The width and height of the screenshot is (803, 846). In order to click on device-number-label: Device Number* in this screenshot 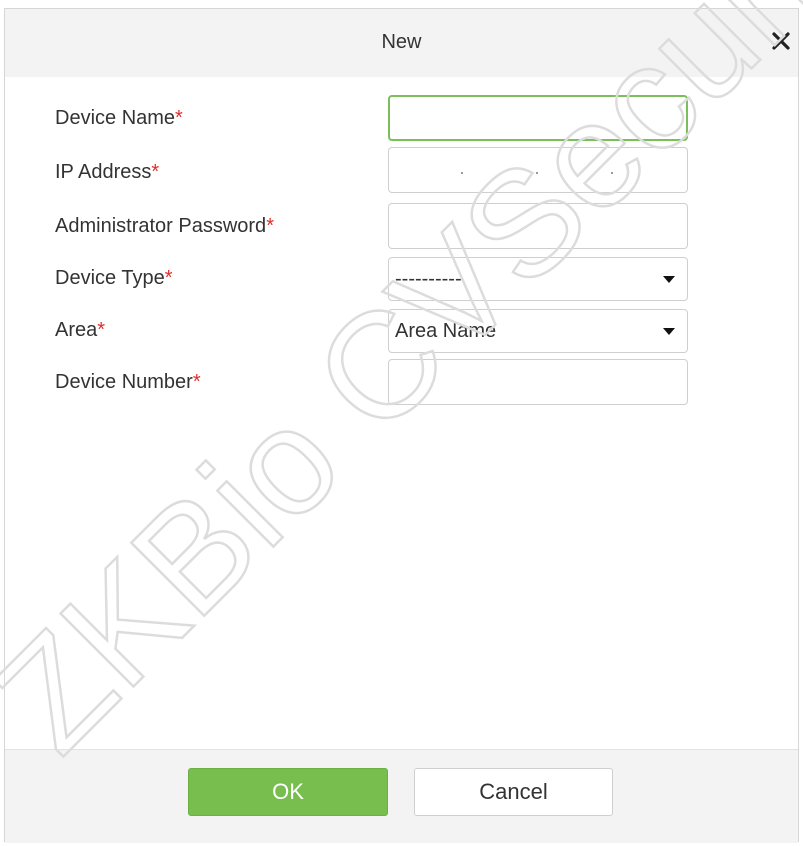, I will do `click(128, 382)`.